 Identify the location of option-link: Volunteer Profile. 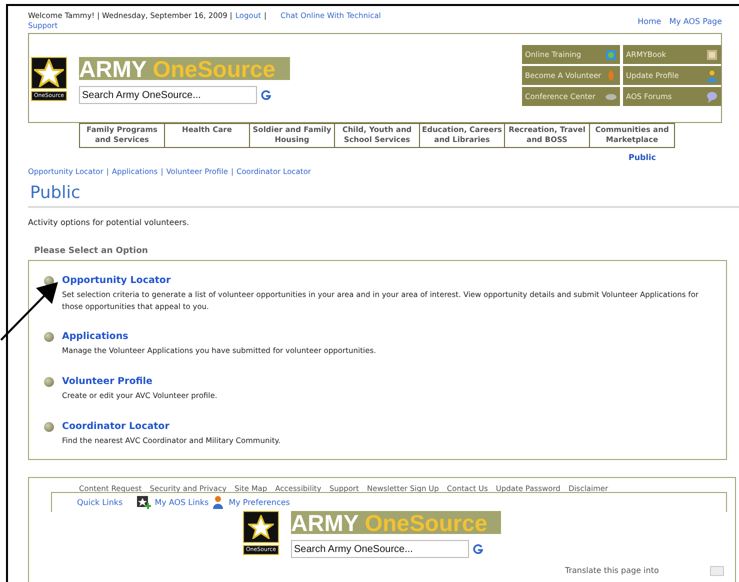
(107, 381).